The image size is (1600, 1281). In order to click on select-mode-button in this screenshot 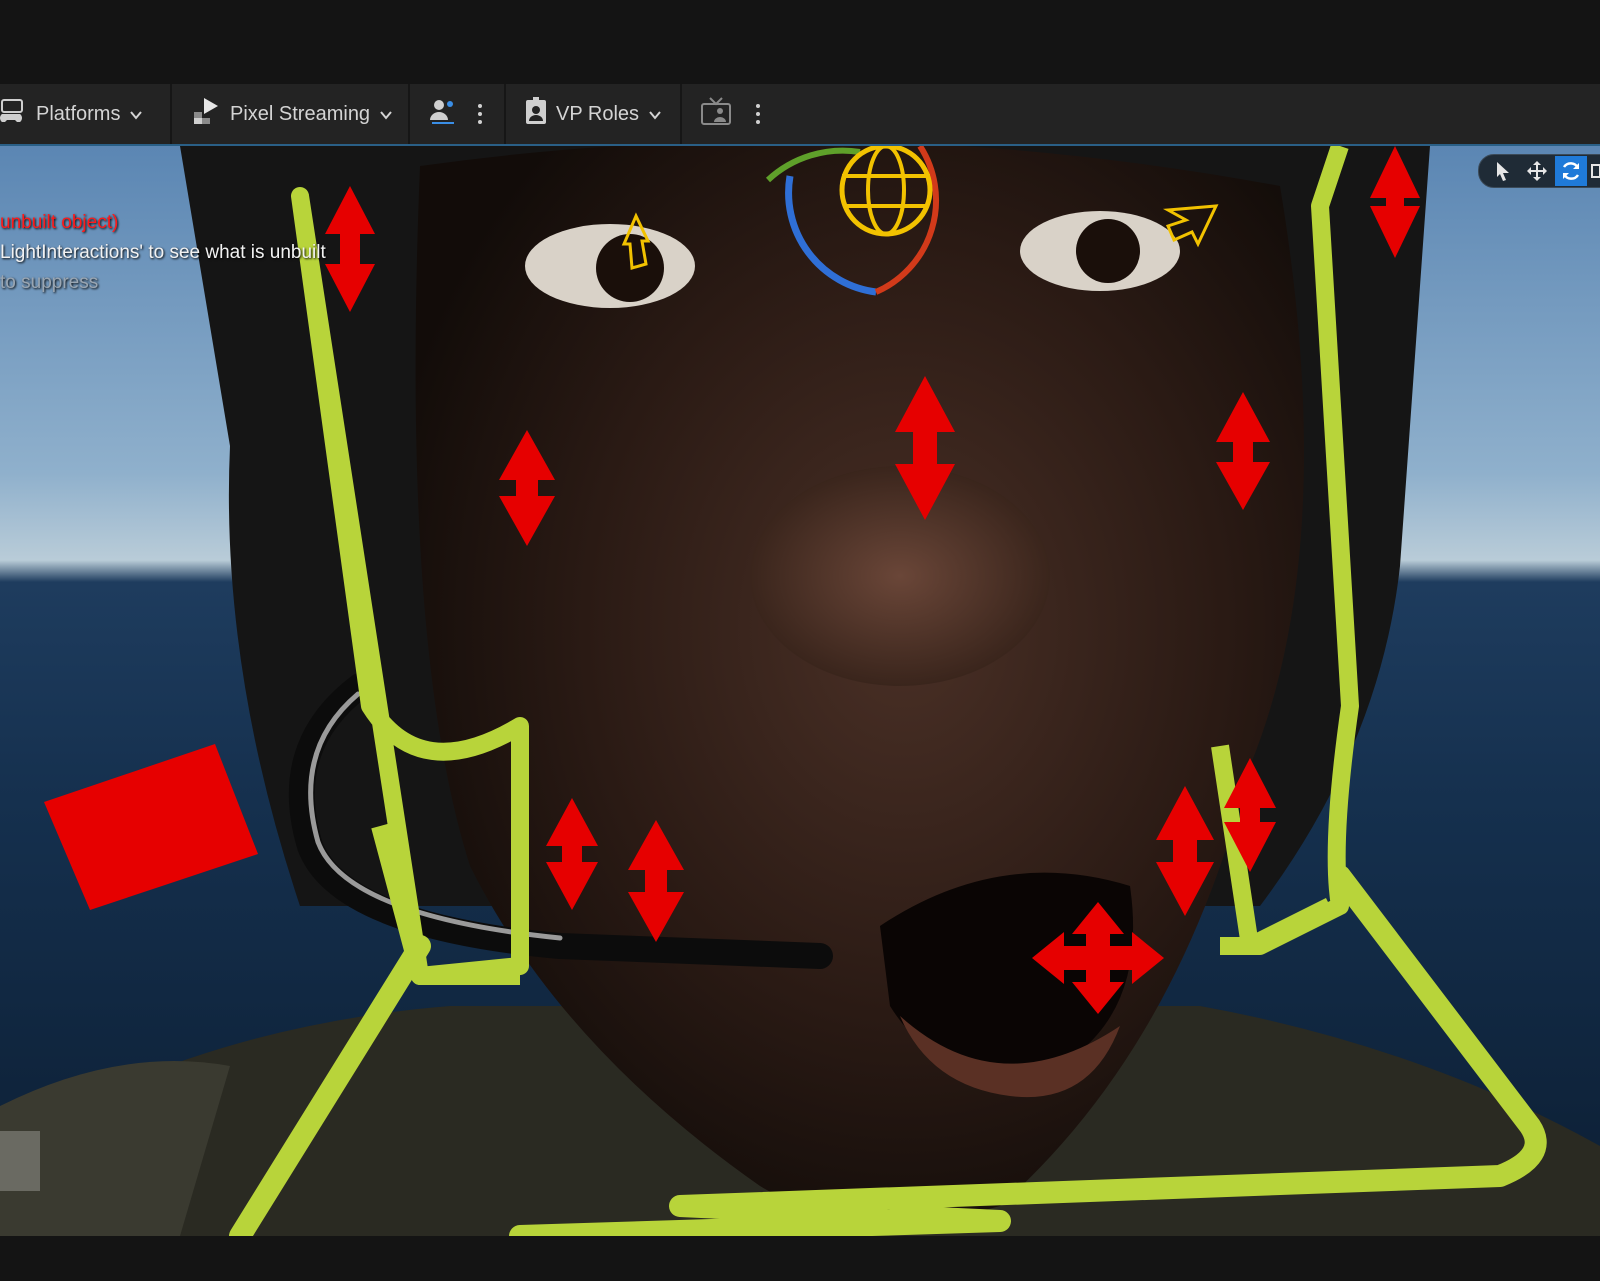, I will do `click(1503, 171)`.